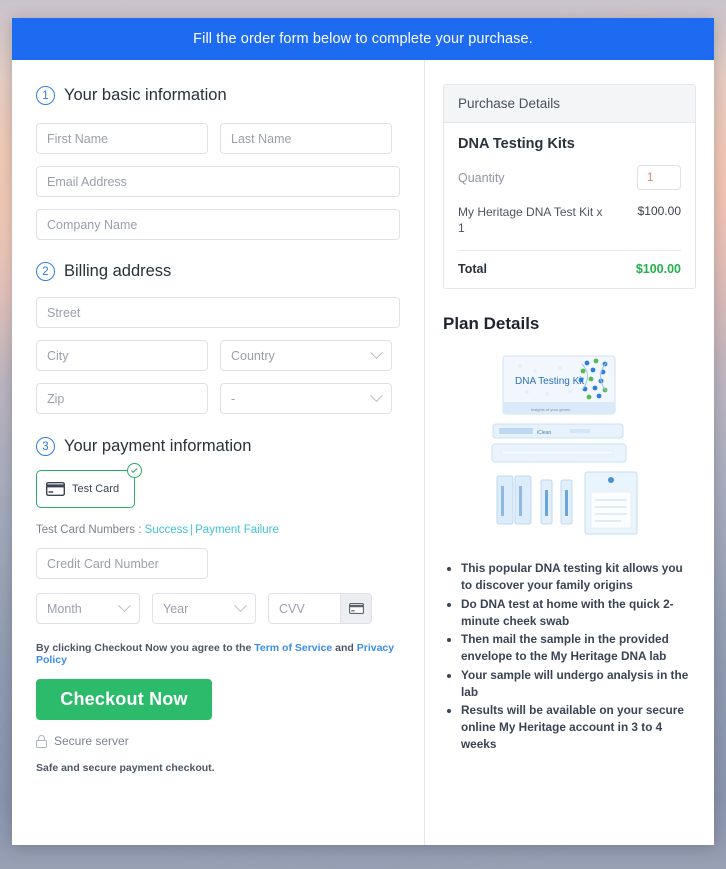  I want to click on email-address-input: Email Address, so click(218, 181).